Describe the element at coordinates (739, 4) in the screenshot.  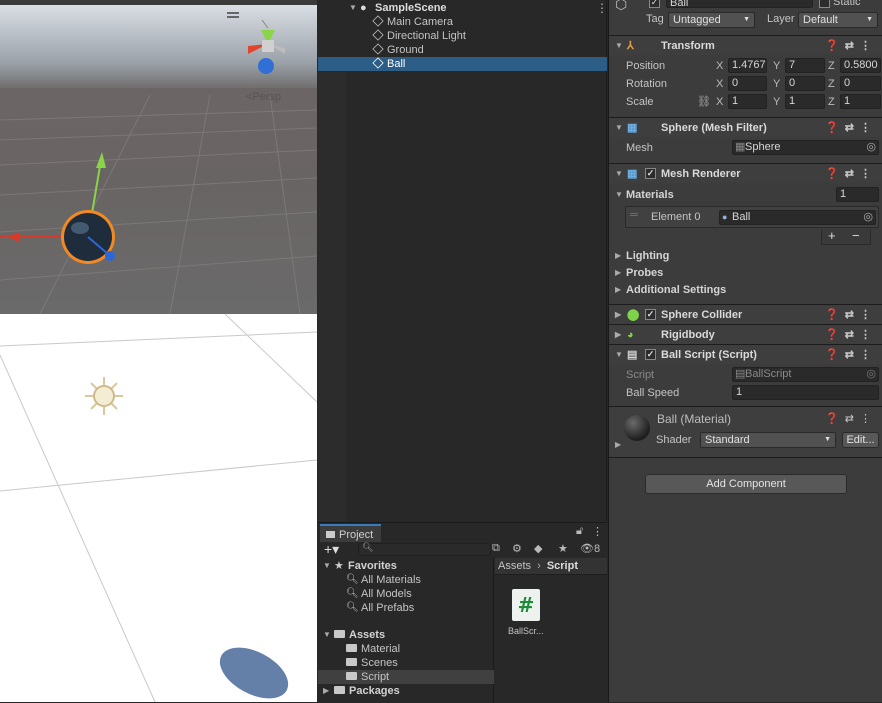
I see `object-name-input: Ball` at that location.